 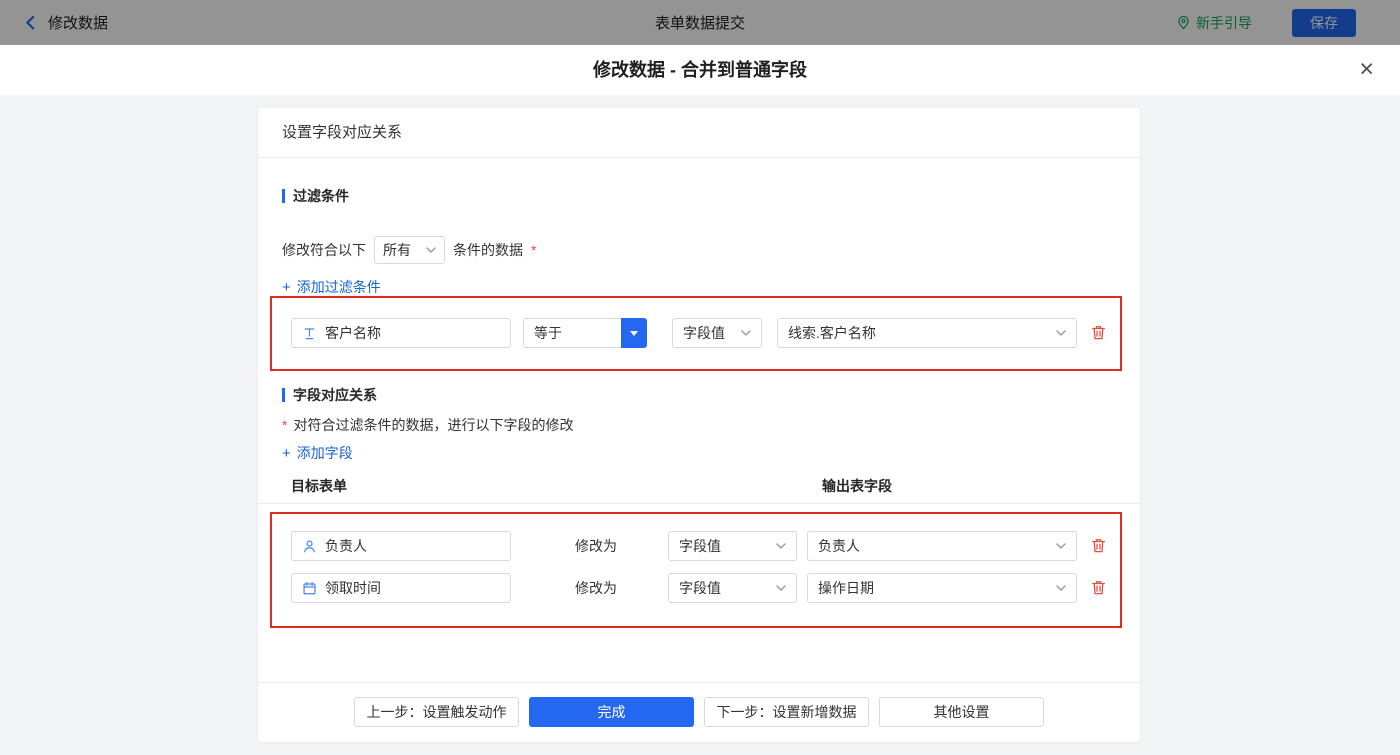 What do you see at coordinates (786, 712) in the screenshot?
I see `next-step-button: 下一步：设置新增数据` at bounding box center [786, 712].